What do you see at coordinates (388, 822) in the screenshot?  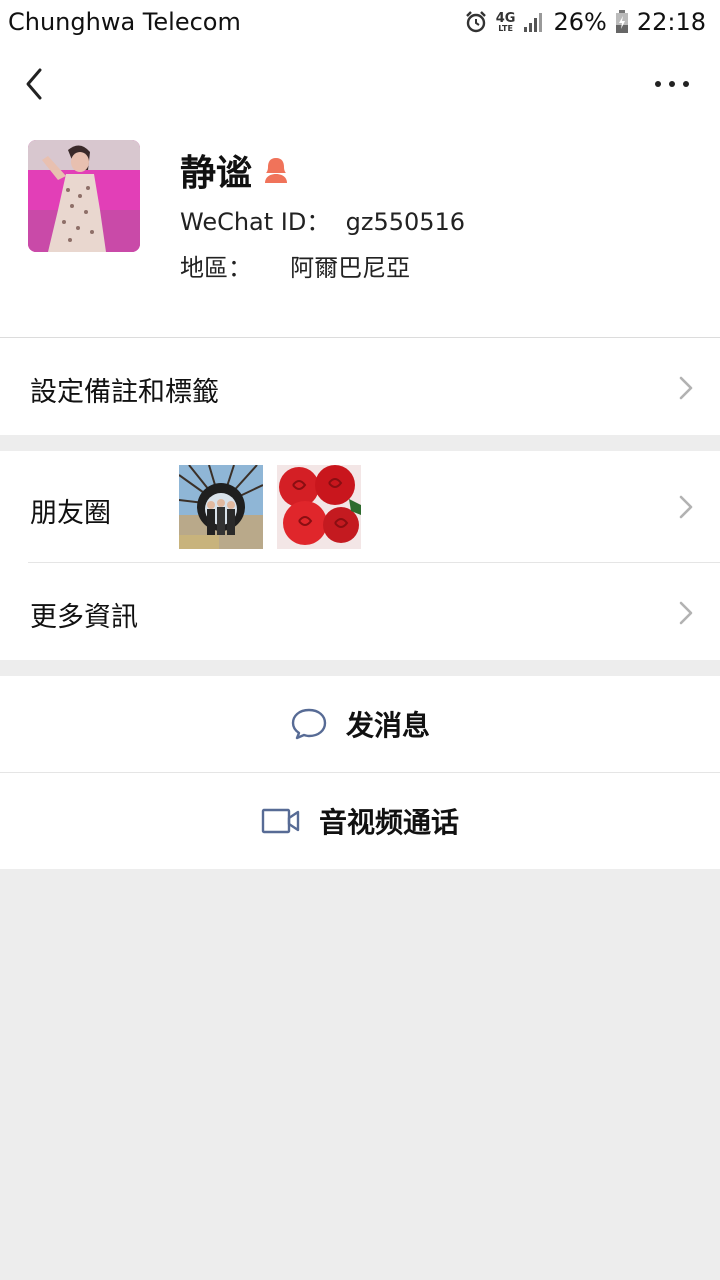 I see `video-call-label: 音视频通话` at bounding box center [388, 822].